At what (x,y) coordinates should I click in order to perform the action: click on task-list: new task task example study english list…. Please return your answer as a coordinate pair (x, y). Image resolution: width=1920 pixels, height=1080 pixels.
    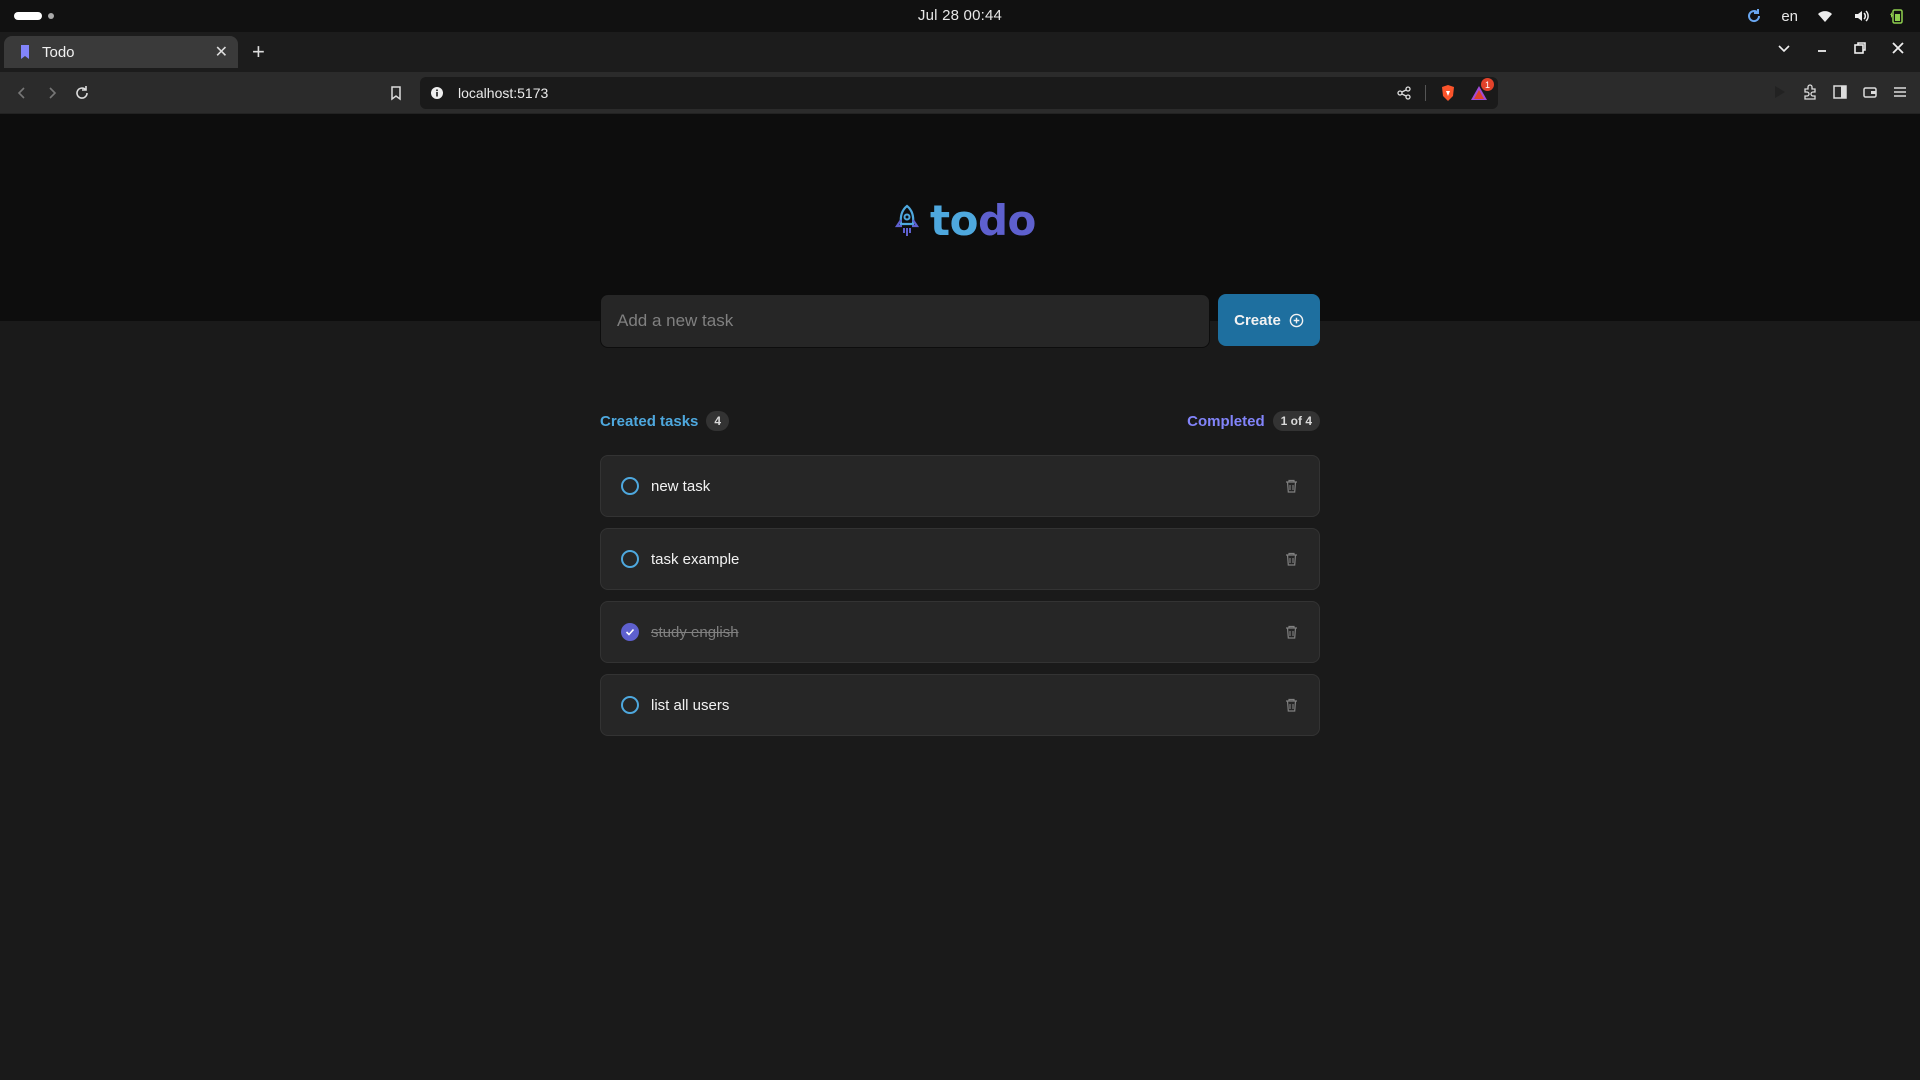
    Looking at the image, I should click on (960, 601).